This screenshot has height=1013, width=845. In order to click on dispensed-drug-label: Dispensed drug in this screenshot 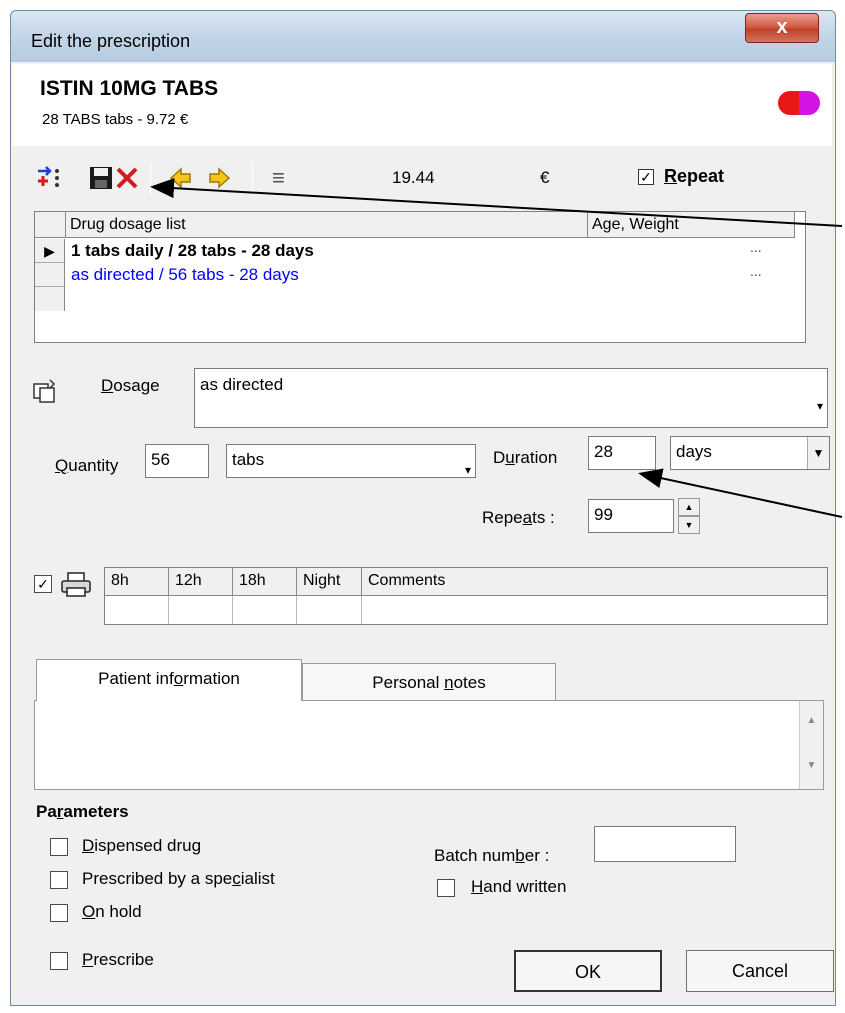, I will do `click(142, 845)`.